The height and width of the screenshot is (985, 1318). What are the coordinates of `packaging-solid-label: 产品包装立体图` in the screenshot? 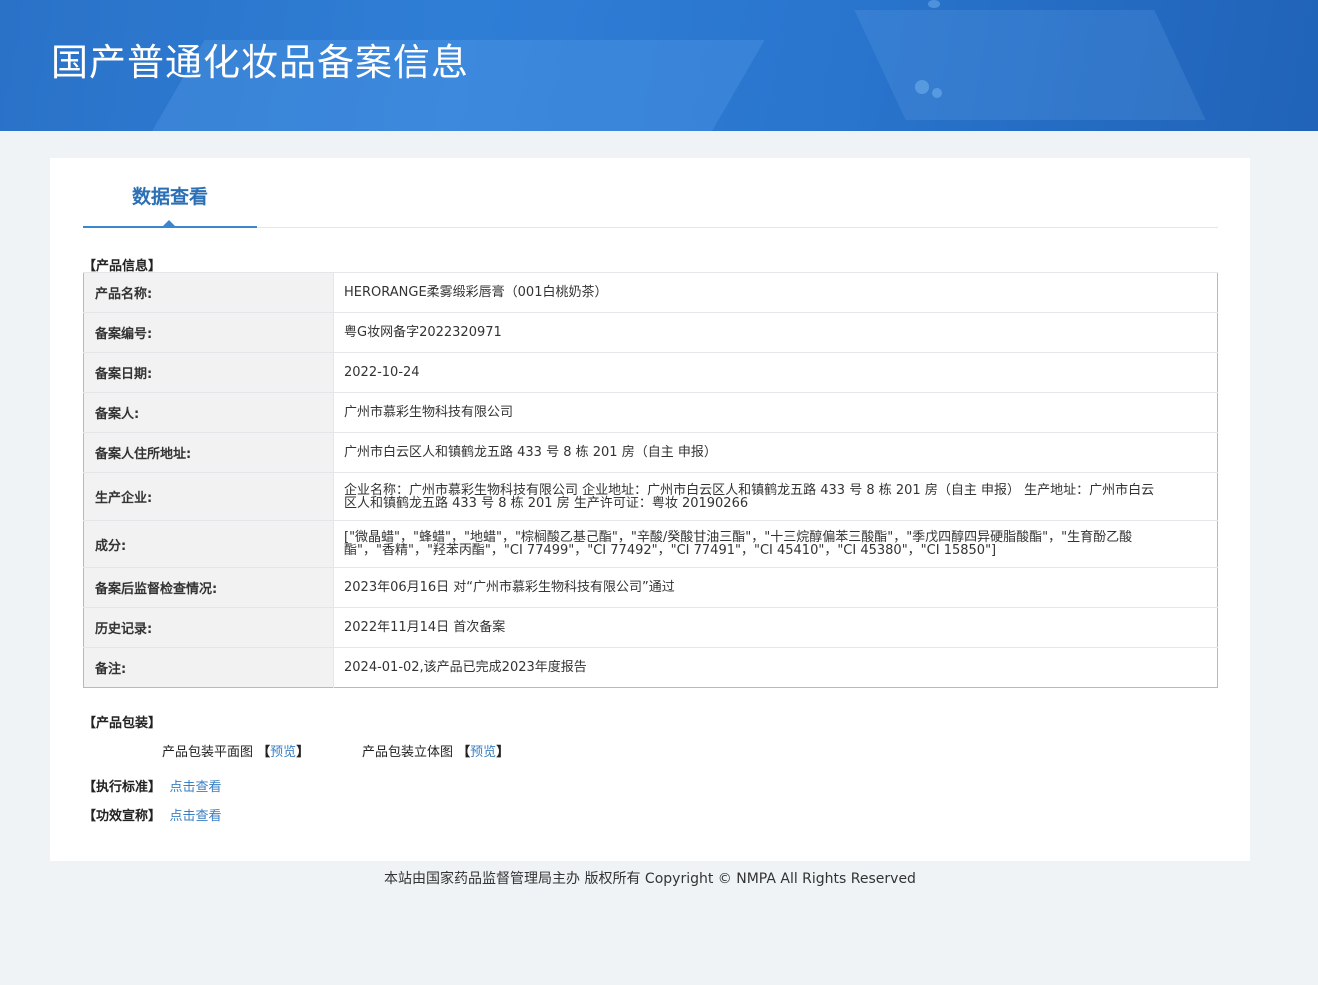 It's located at (408, 752).